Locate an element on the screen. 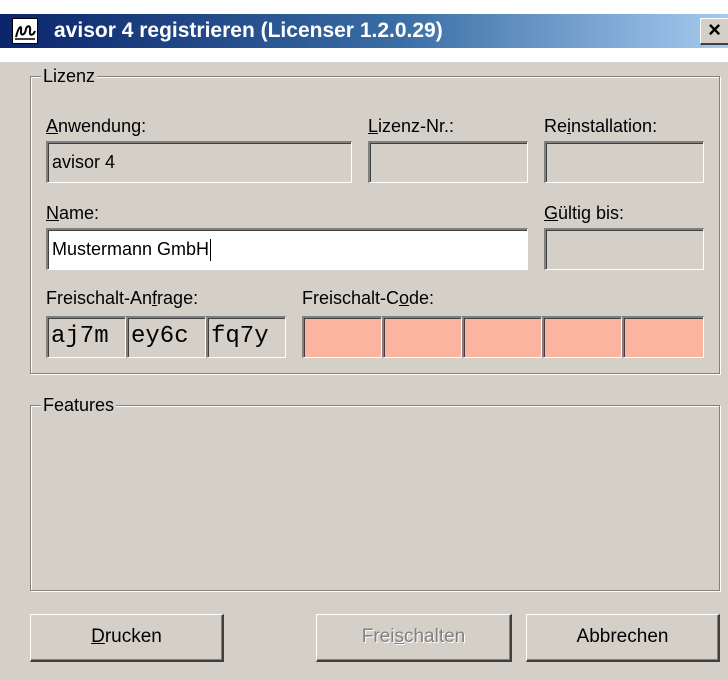 This screenshot has width=728, height=680. text-caret is located at coordinates (211, 250).